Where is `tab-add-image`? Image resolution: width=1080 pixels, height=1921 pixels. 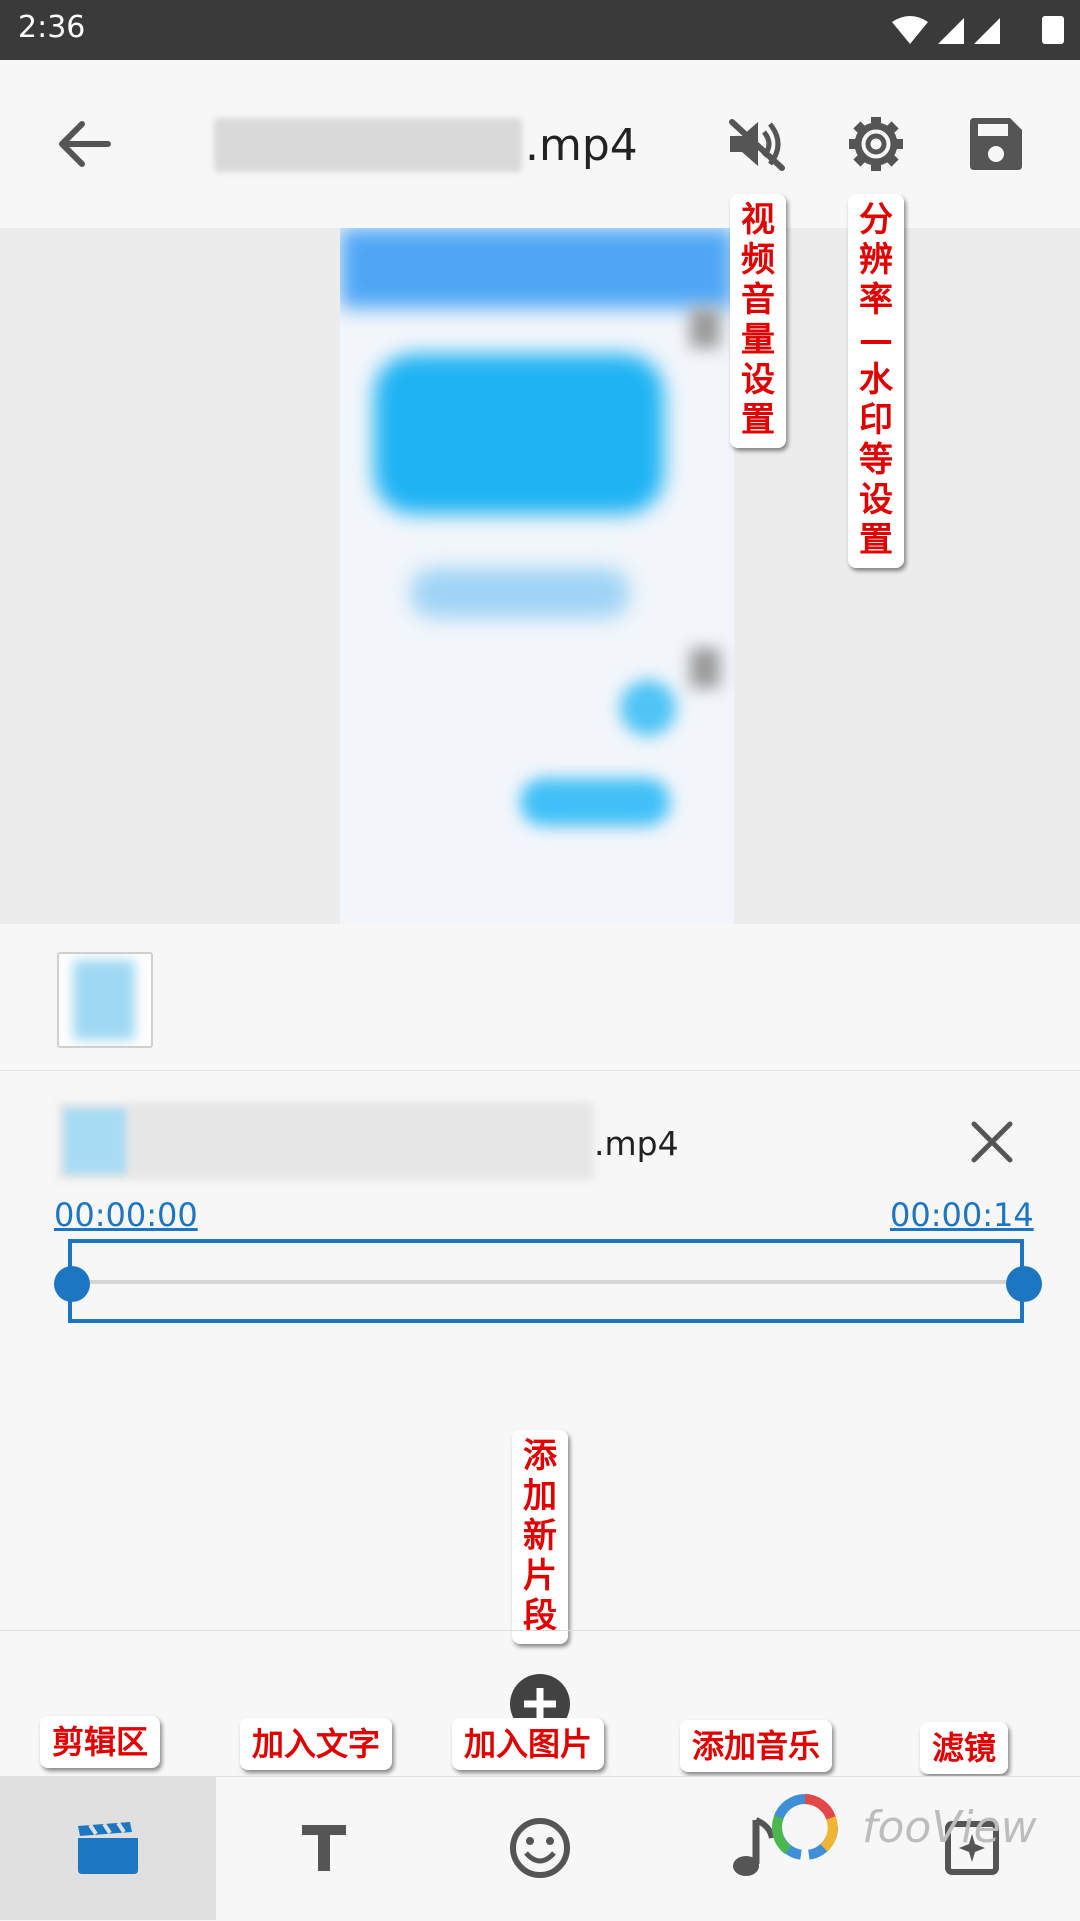 tab-add-image is located at coordinates (540, 1848).